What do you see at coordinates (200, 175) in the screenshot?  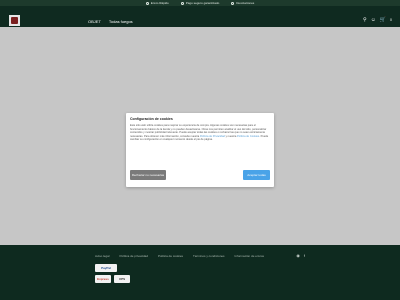 I see `cookie-dialog-actions: Rechazar no necesarias Aceptar todas` at bounding box center [200, 175].